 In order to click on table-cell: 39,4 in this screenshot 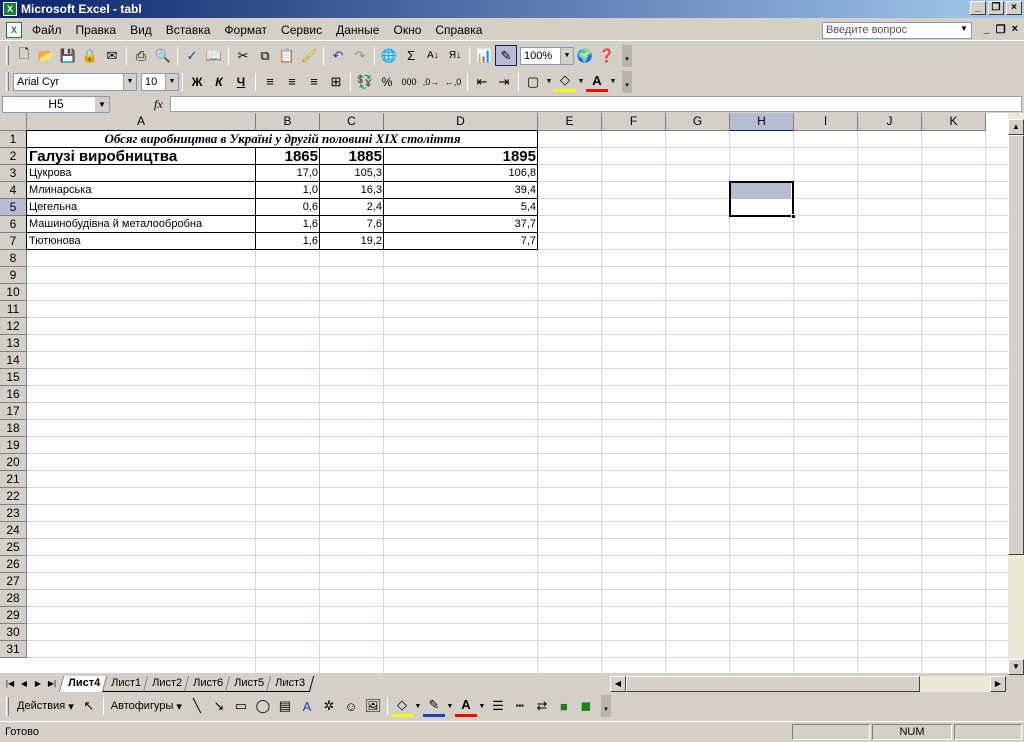, I will do `click(461, 190)`.